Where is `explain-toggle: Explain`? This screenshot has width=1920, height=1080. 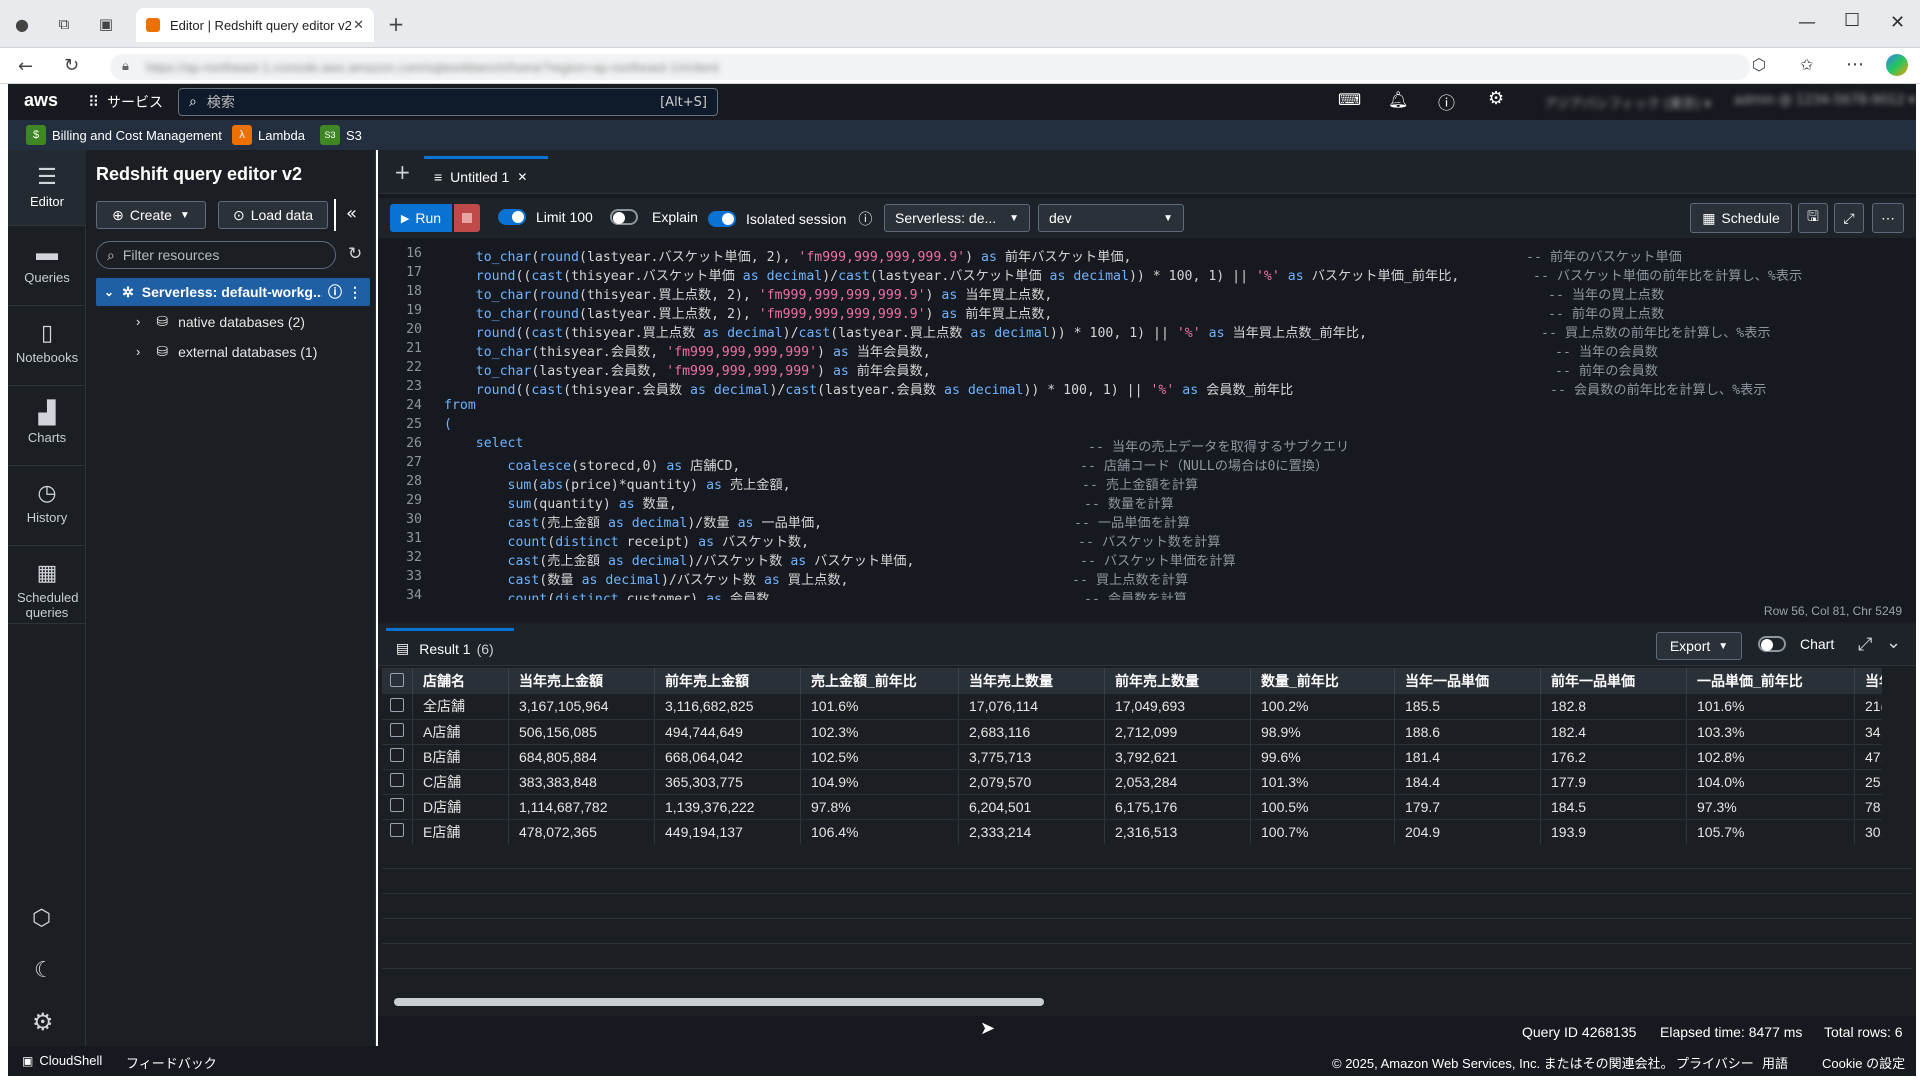 explain-toggle: Explain is located at coordinates (654, 217).